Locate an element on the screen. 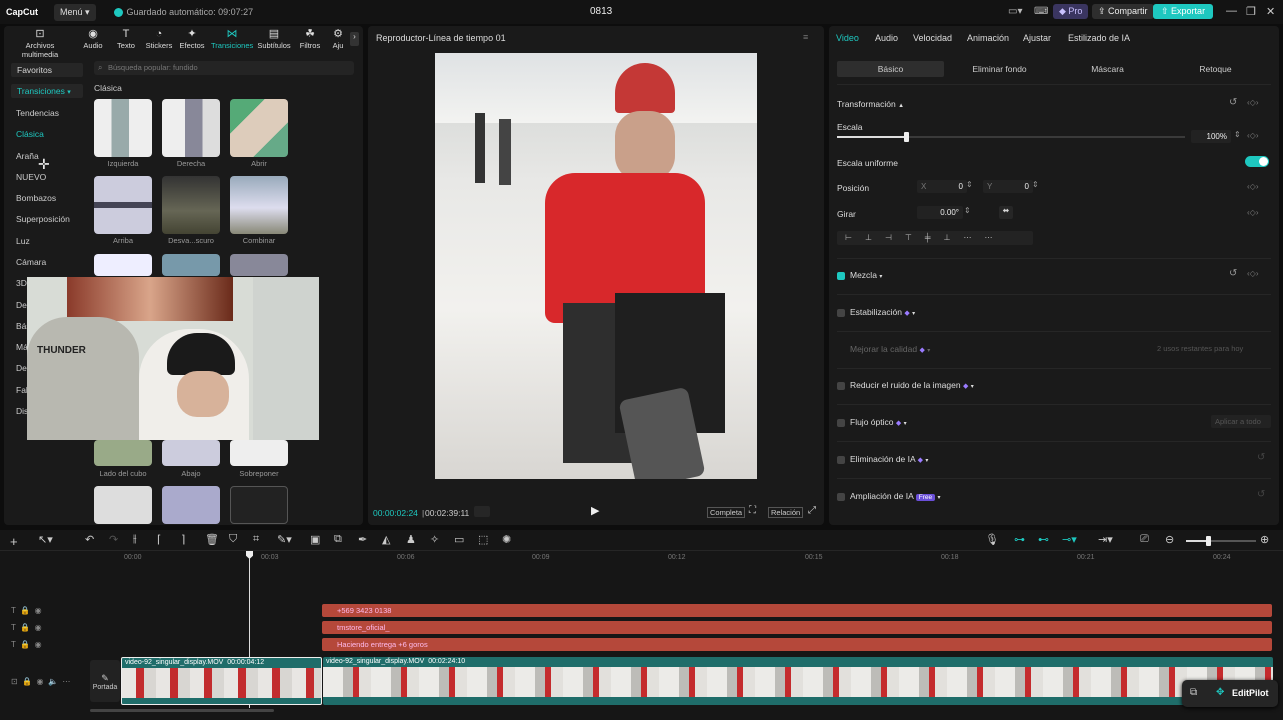 The width and height of the screenshot is (1283, 720). cat-new: NUEVO is located at coordinates (31, 177).